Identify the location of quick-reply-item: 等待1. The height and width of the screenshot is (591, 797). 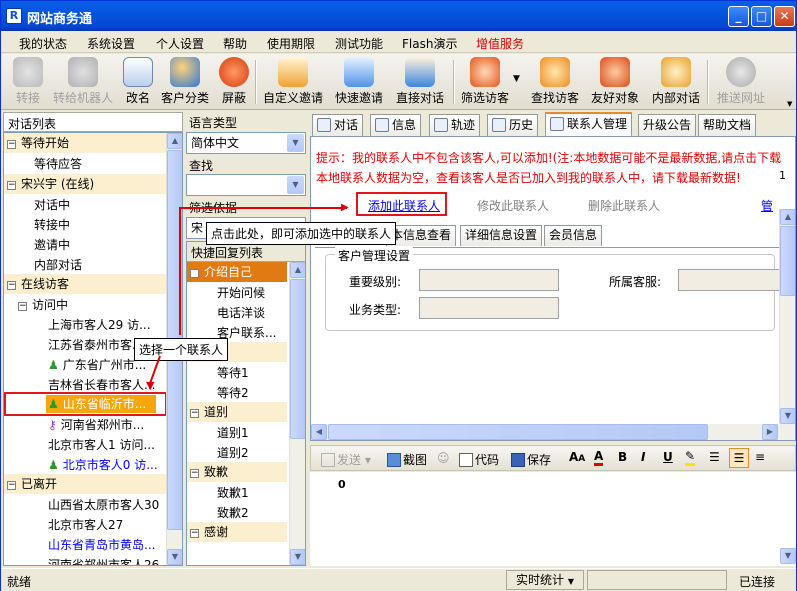
(233, 372).